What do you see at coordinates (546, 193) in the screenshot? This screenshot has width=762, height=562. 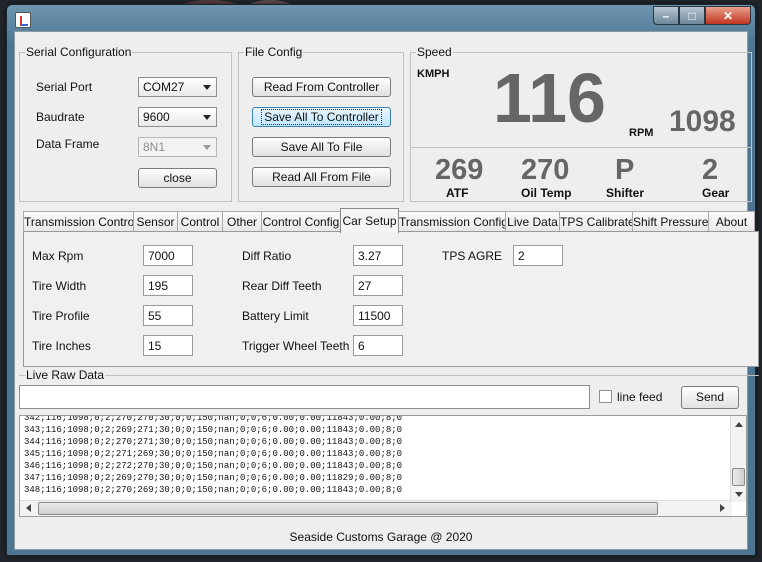 I see `oil-temp-label: Oil Temp` at bounding box center [546, 193].